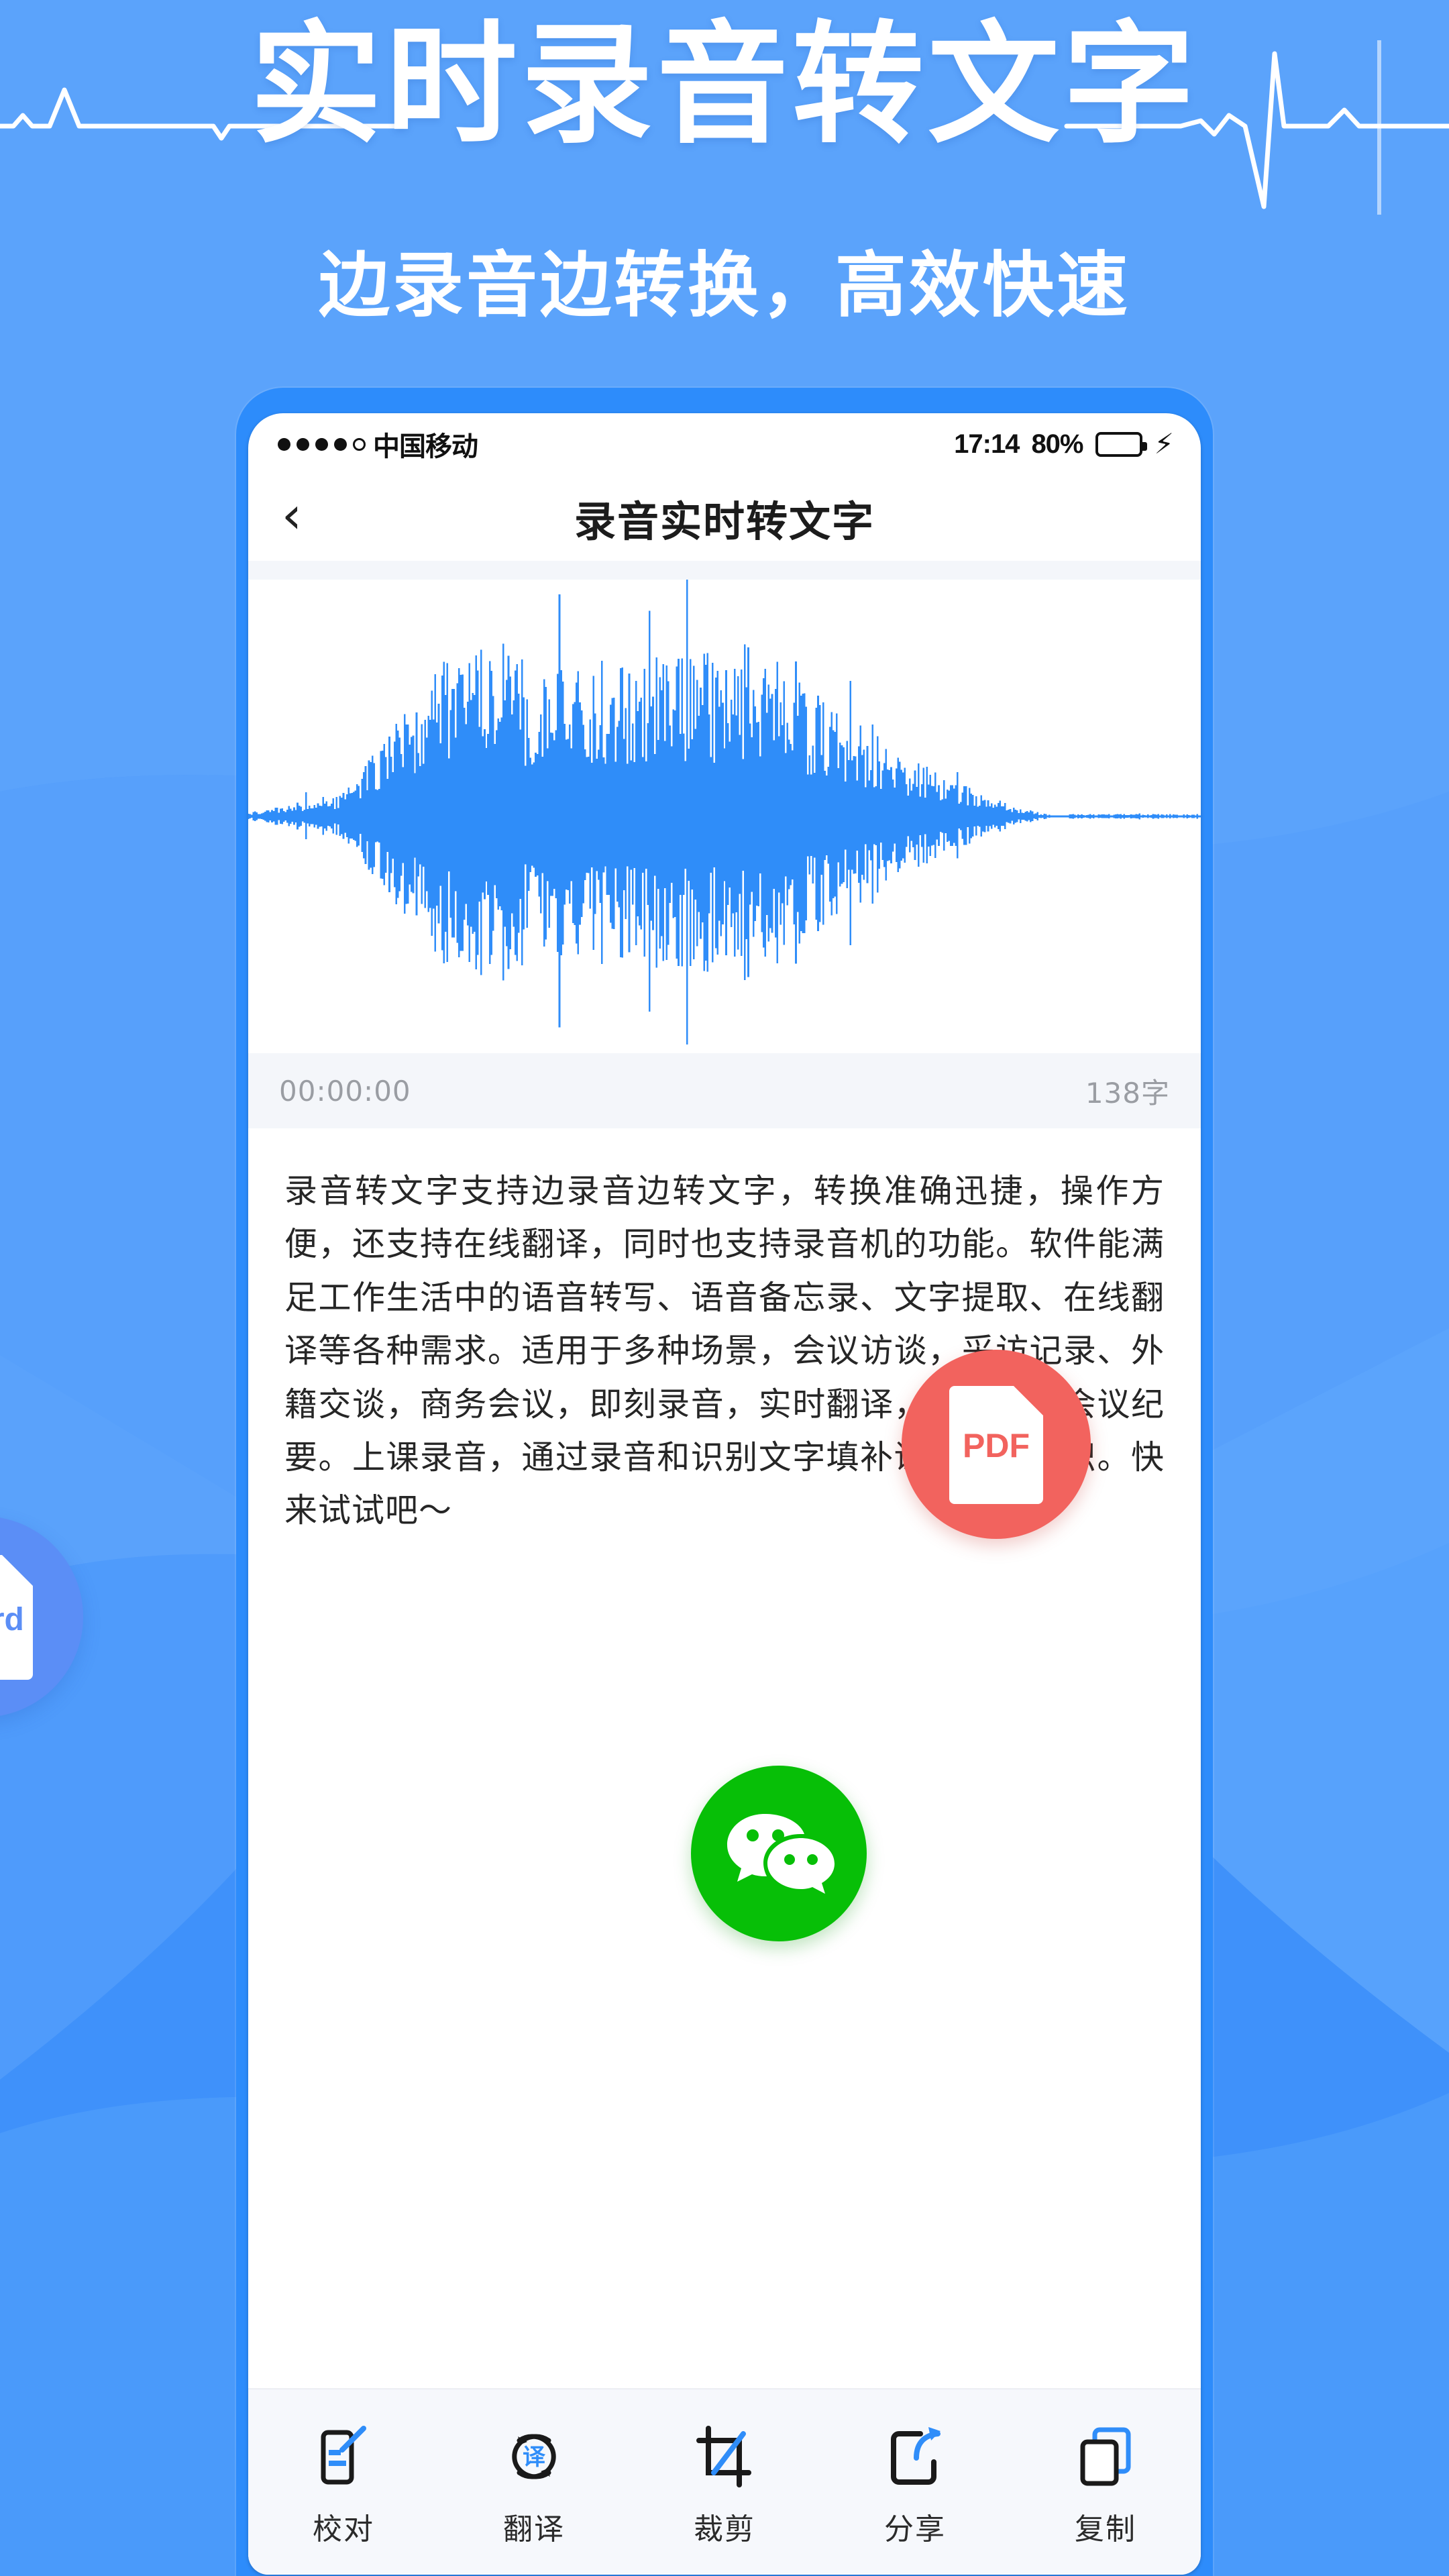 The image size is (1449, 2576). What do you see at coordinates (343, 2485) in the screenshot?
I see `toolbar-item-proofread: 校对` at bounding box center [343, 2485].